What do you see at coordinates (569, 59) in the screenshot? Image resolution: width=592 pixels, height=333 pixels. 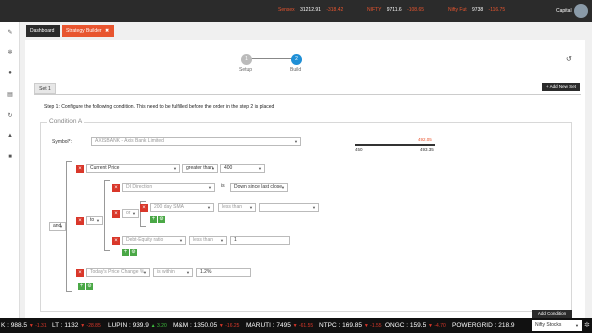 I see `reset-icon: ↺` at bounding box center [569, 59].